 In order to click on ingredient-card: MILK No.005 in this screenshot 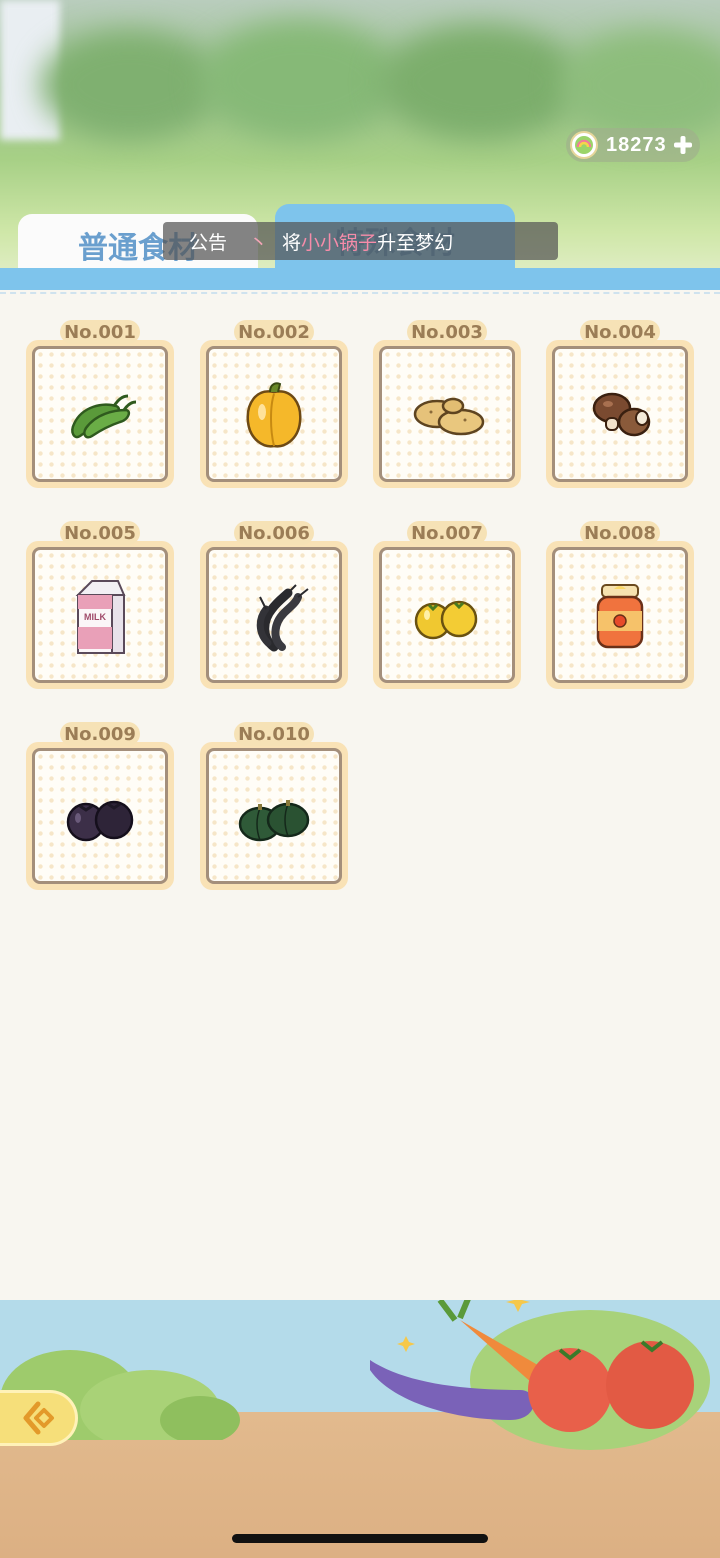, I will do `click(100, 605)`.